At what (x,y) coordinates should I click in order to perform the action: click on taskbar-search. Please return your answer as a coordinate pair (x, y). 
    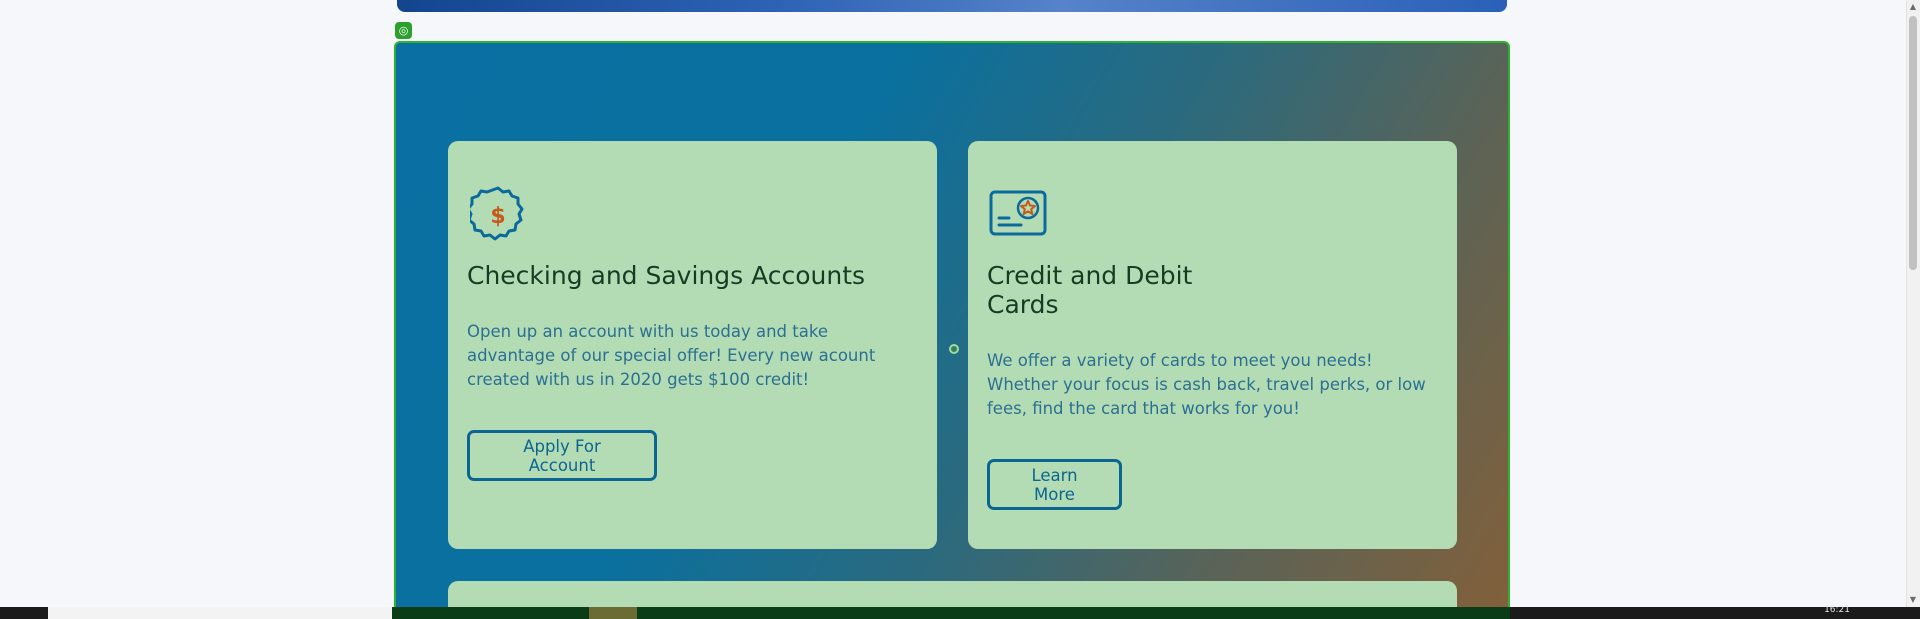
    Looking at the image, I should click on (220, 613).